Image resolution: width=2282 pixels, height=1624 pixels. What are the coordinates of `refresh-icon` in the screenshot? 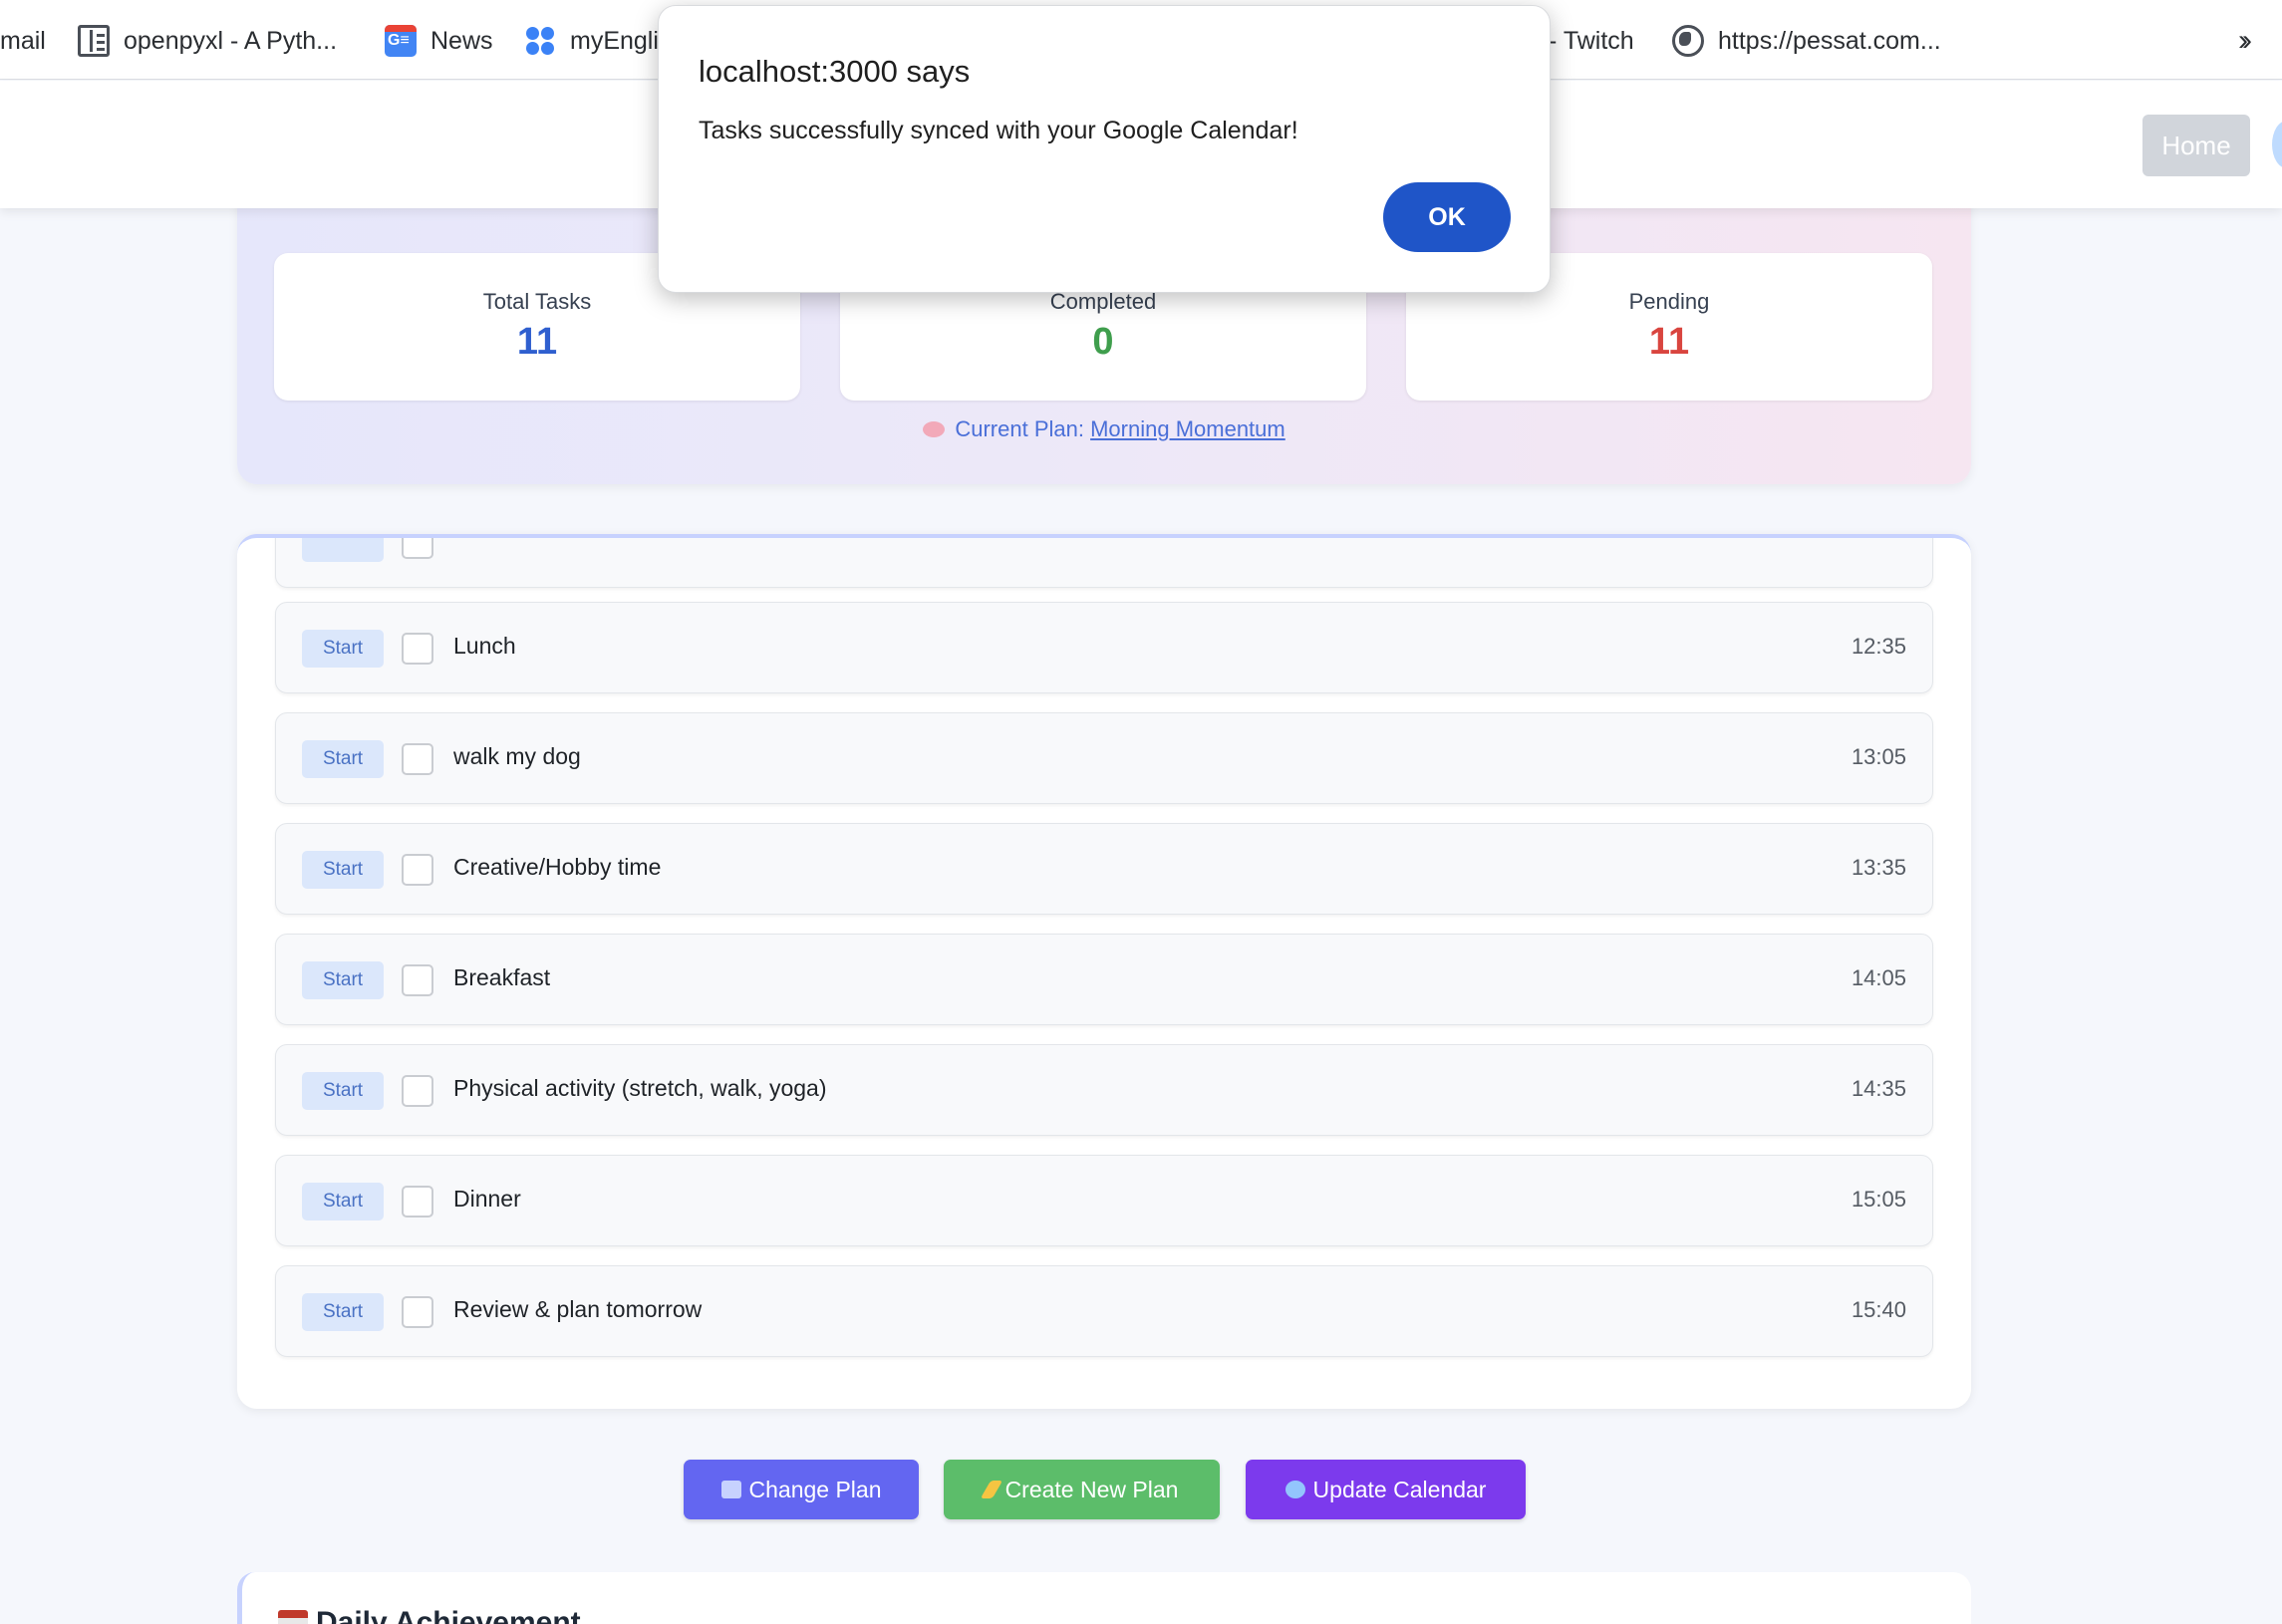 It's located at (1294, 1490).